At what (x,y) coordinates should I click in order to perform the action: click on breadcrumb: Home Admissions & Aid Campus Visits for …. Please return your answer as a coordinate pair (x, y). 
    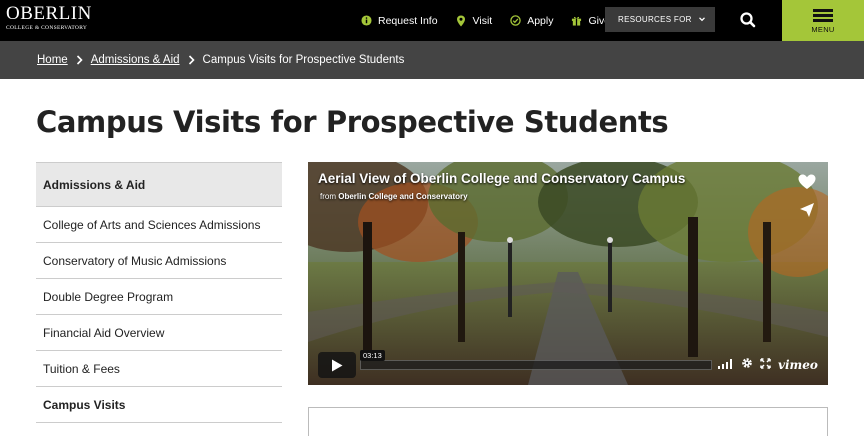
    Looking at the image, I should click on (432, 60).